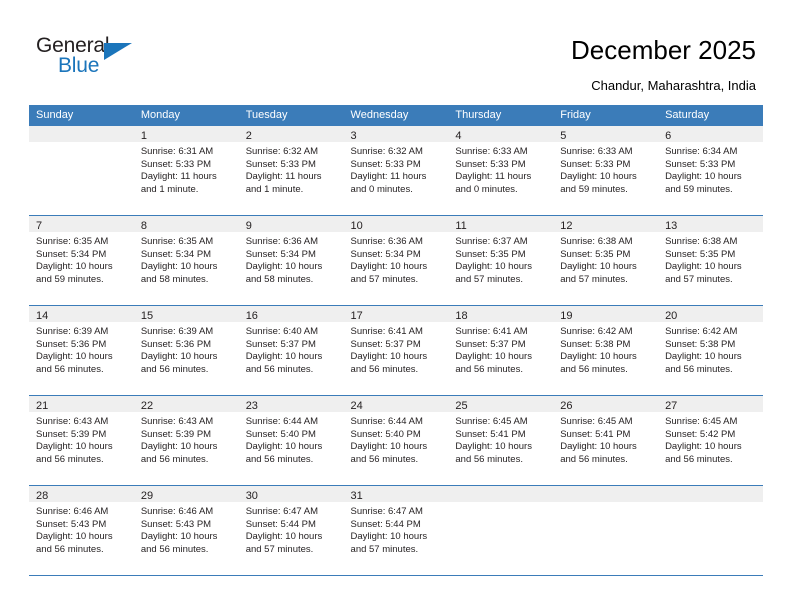 This screenshot has height=612, width=792. I want to click on sunset-text: Sunset: 5:36 PM, so click(71, 344).